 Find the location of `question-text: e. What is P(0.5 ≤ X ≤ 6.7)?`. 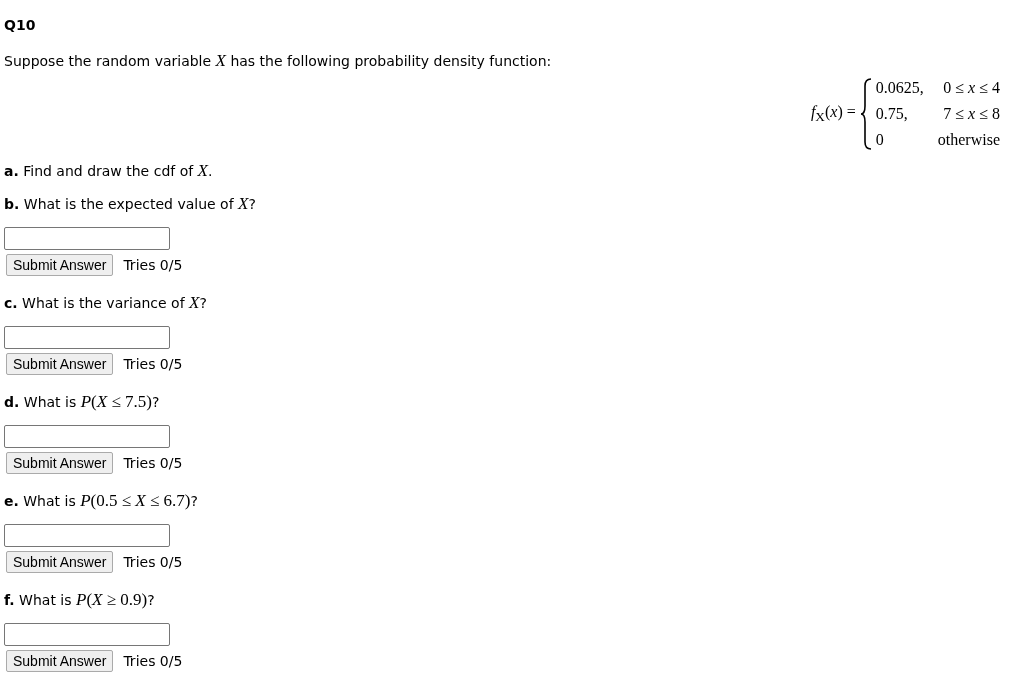

question-text: e. What is P(0.5 ≤ X ≤ 6.7)? is located at coordinates (101, 501).